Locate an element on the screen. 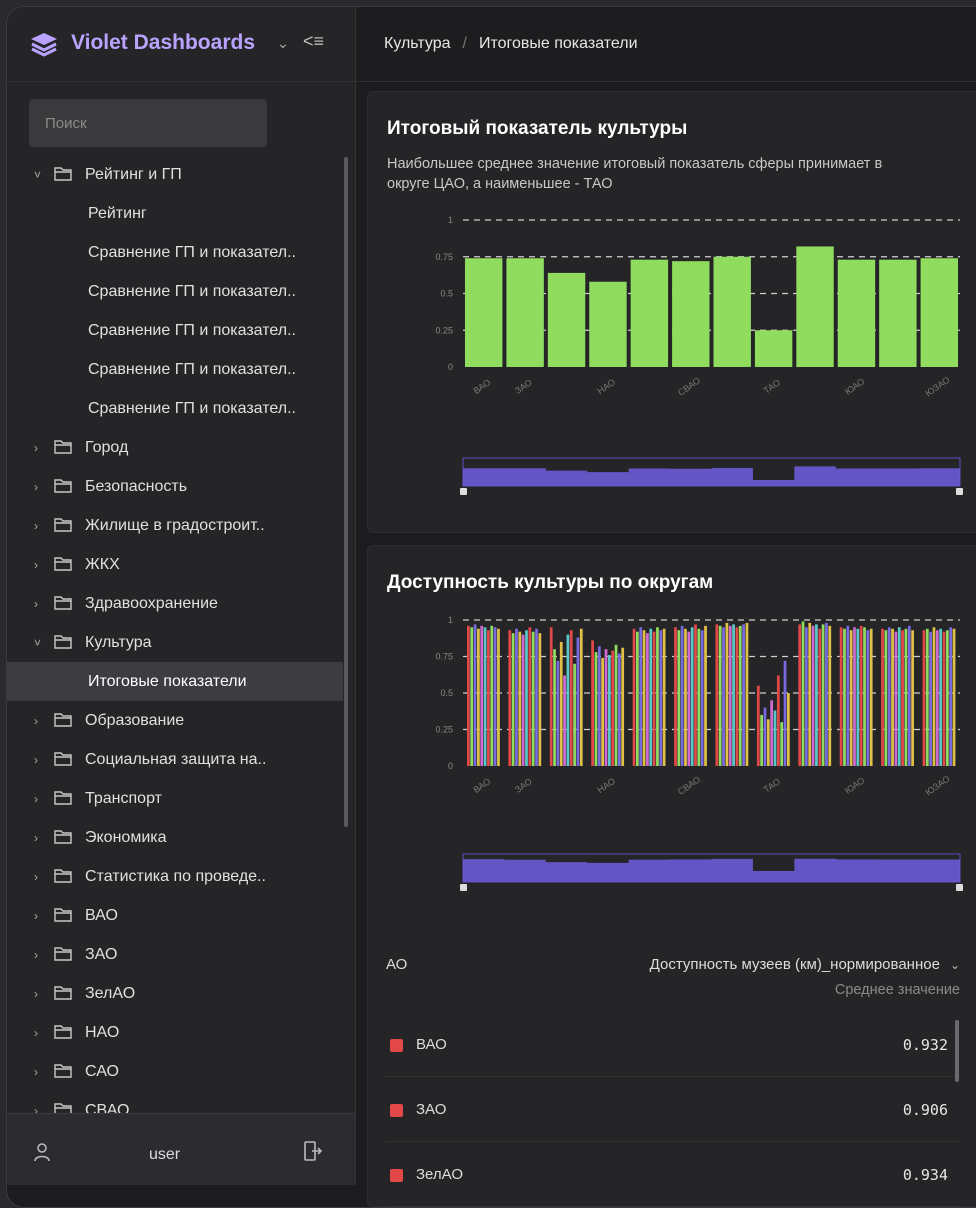  list-item: ЗАО 0.906 is located at coordinates (673, 1109).